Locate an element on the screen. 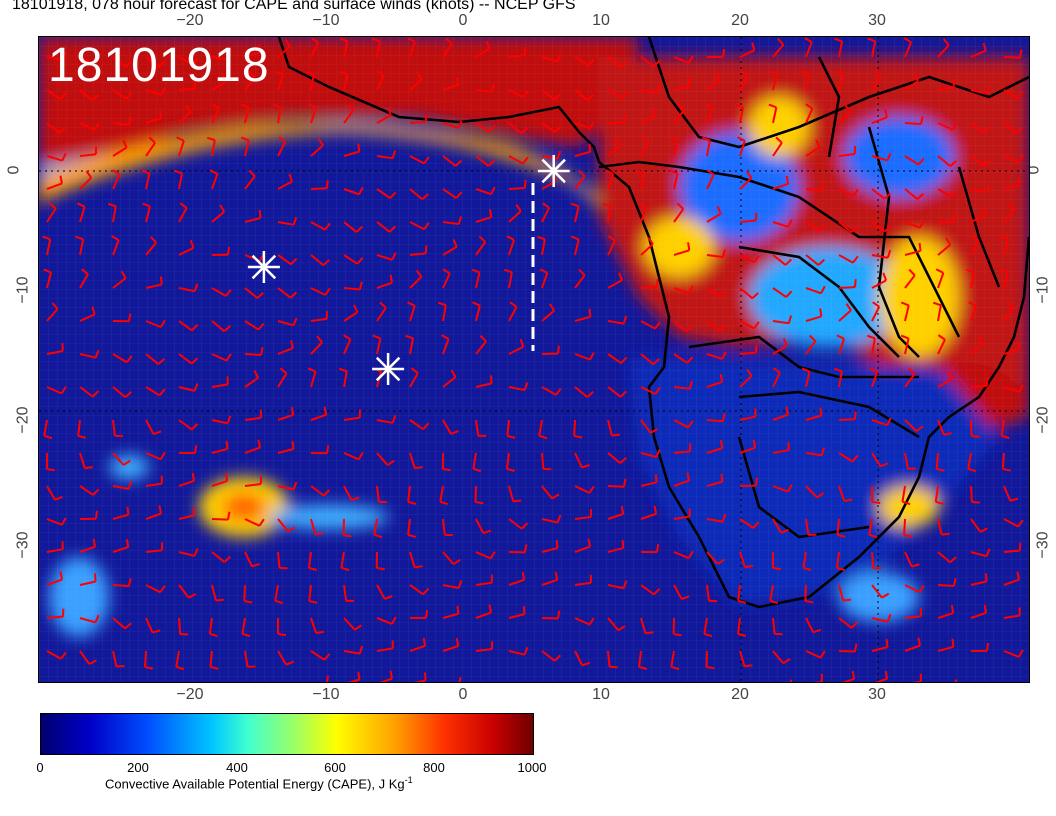  lat-tick-right: −20 is located at coordinates (1043, 420).